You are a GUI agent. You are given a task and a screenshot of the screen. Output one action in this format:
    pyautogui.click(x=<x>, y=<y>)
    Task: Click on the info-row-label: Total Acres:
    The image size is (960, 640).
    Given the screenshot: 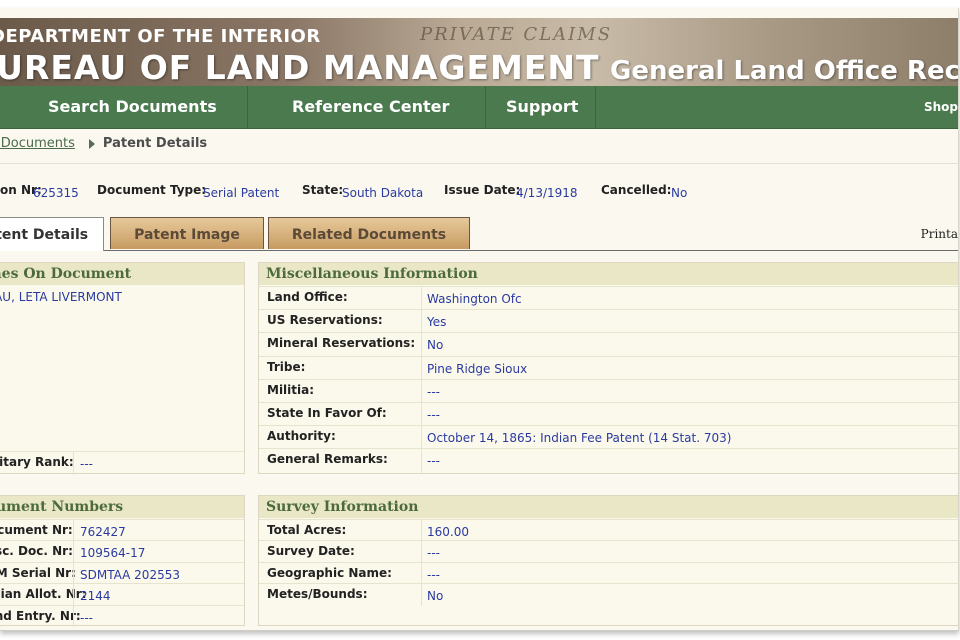 What is the action you would take?
    pyautogui.click(x=307, y=530)
    